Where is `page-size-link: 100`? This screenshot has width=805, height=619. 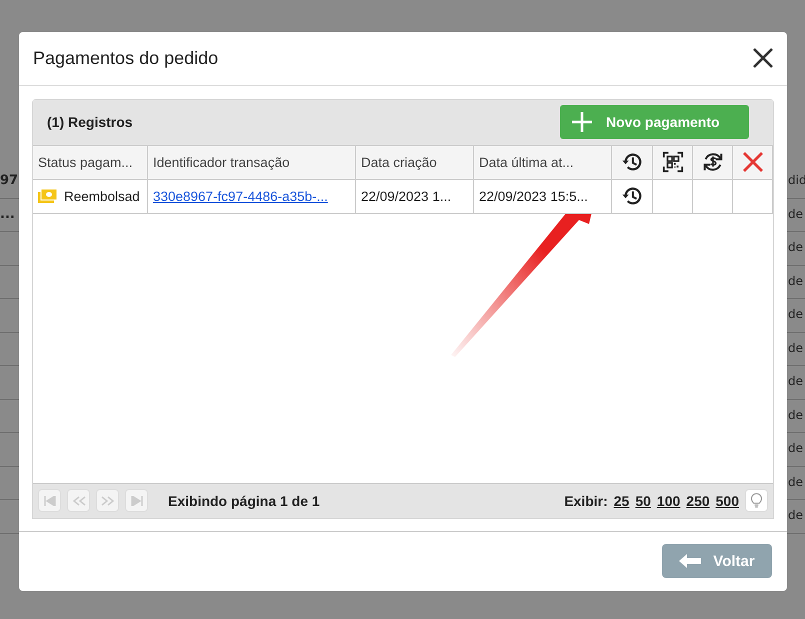 page-size-link: 100 is located at coordinates (668, 500).